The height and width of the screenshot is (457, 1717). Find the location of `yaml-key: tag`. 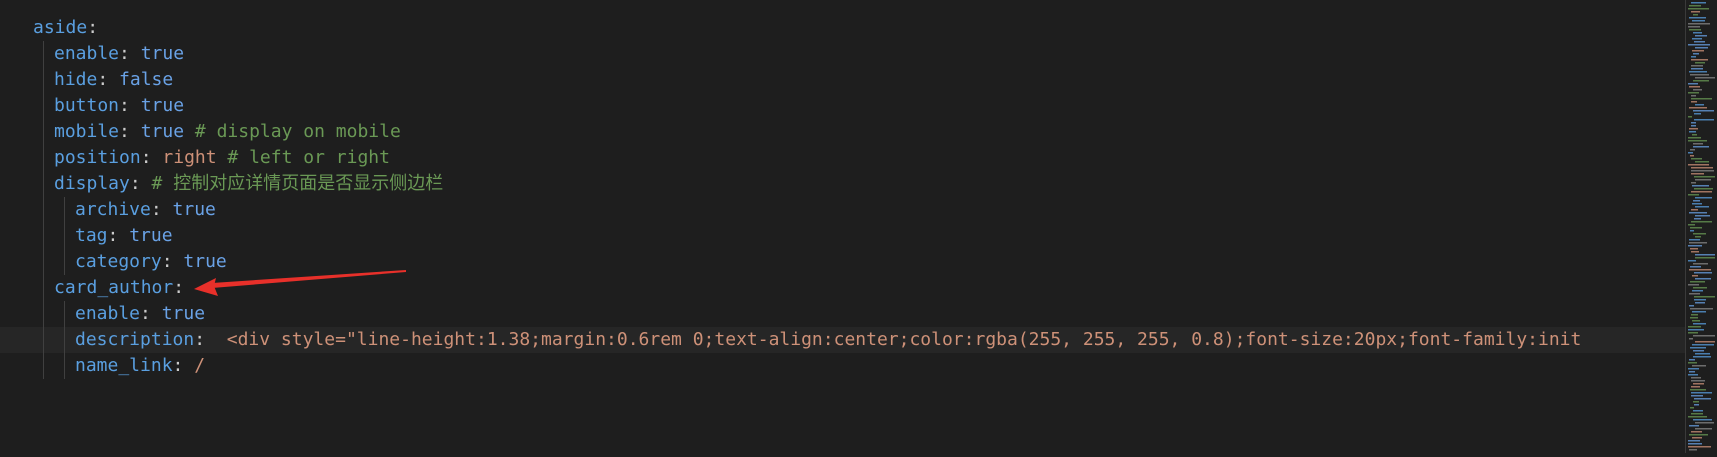

yaml-key: tag is located at coordinates (91, 235).